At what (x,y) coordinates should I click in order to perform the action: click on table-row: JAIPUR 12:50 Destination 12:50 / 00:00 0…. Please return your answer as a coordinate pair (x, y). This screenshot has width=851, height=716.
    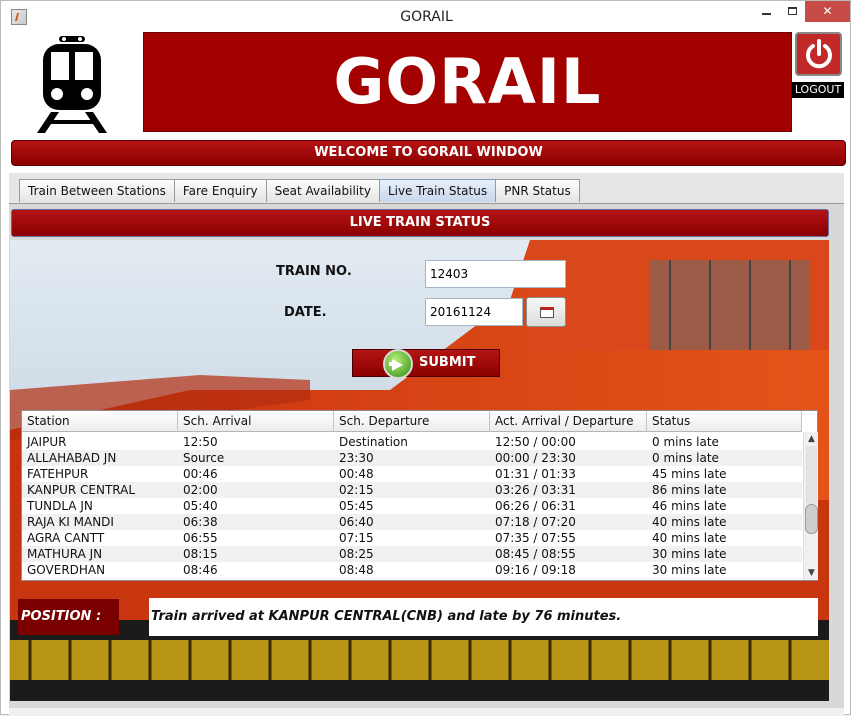
    Looking at the image, I should click on (412, 442).